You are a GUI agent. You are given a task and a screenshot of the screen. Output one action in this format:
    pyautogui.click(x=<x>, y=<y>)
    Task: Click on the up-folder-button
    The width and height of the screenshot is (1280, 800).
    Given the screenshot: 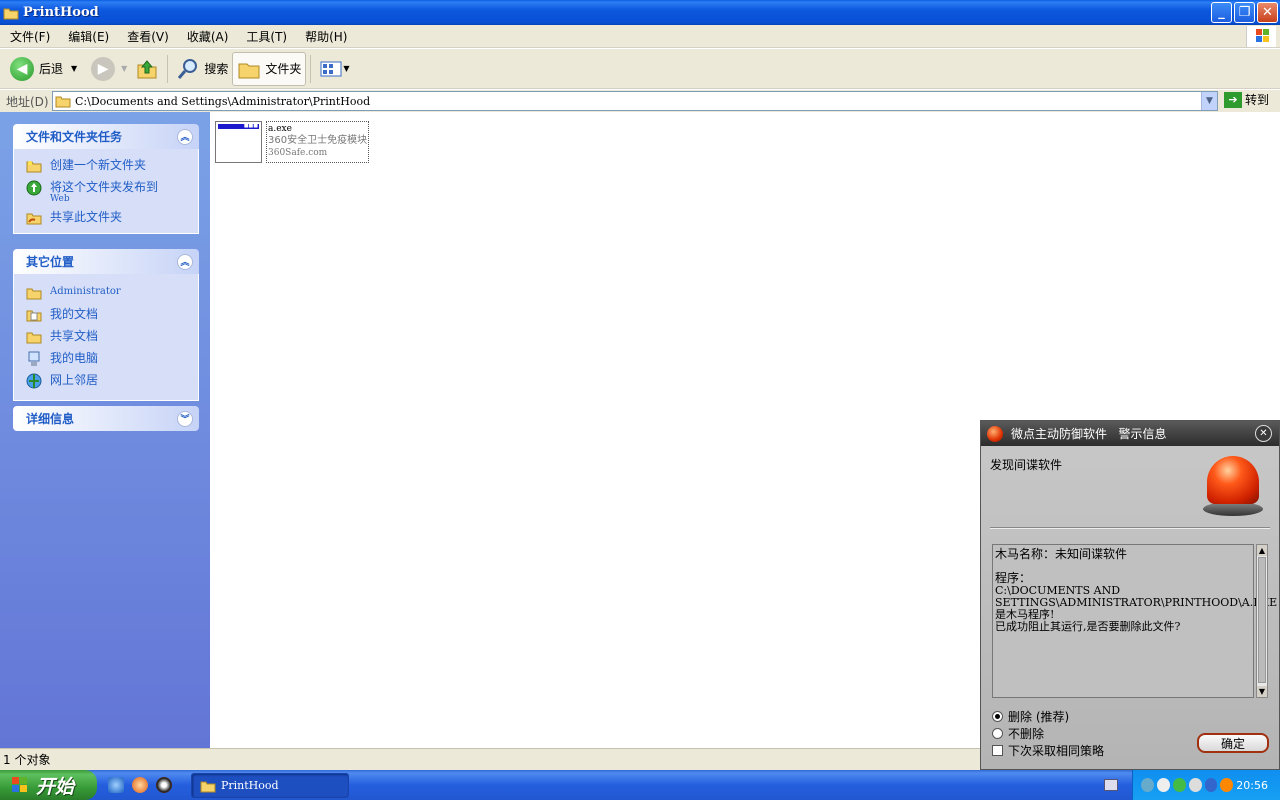 What is the action you would take?
    pyautogui.click(x=147, y=69)
    